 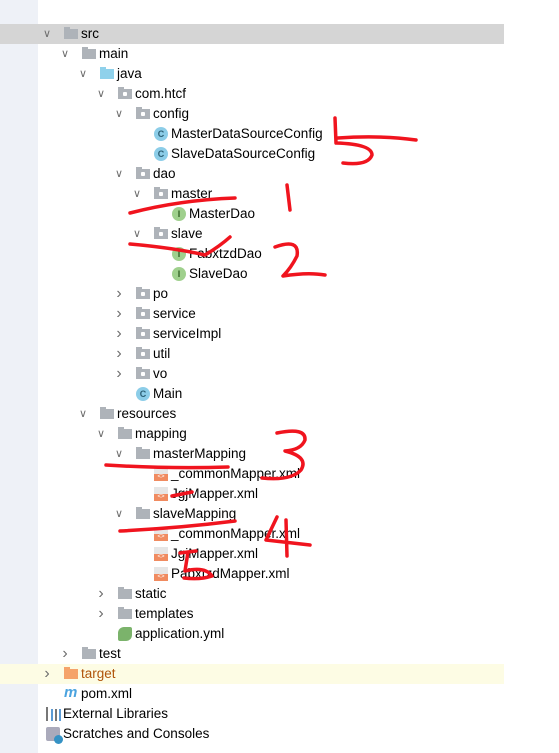 I want to click on tree-item: ∨ java, so click(x=252, y=74).